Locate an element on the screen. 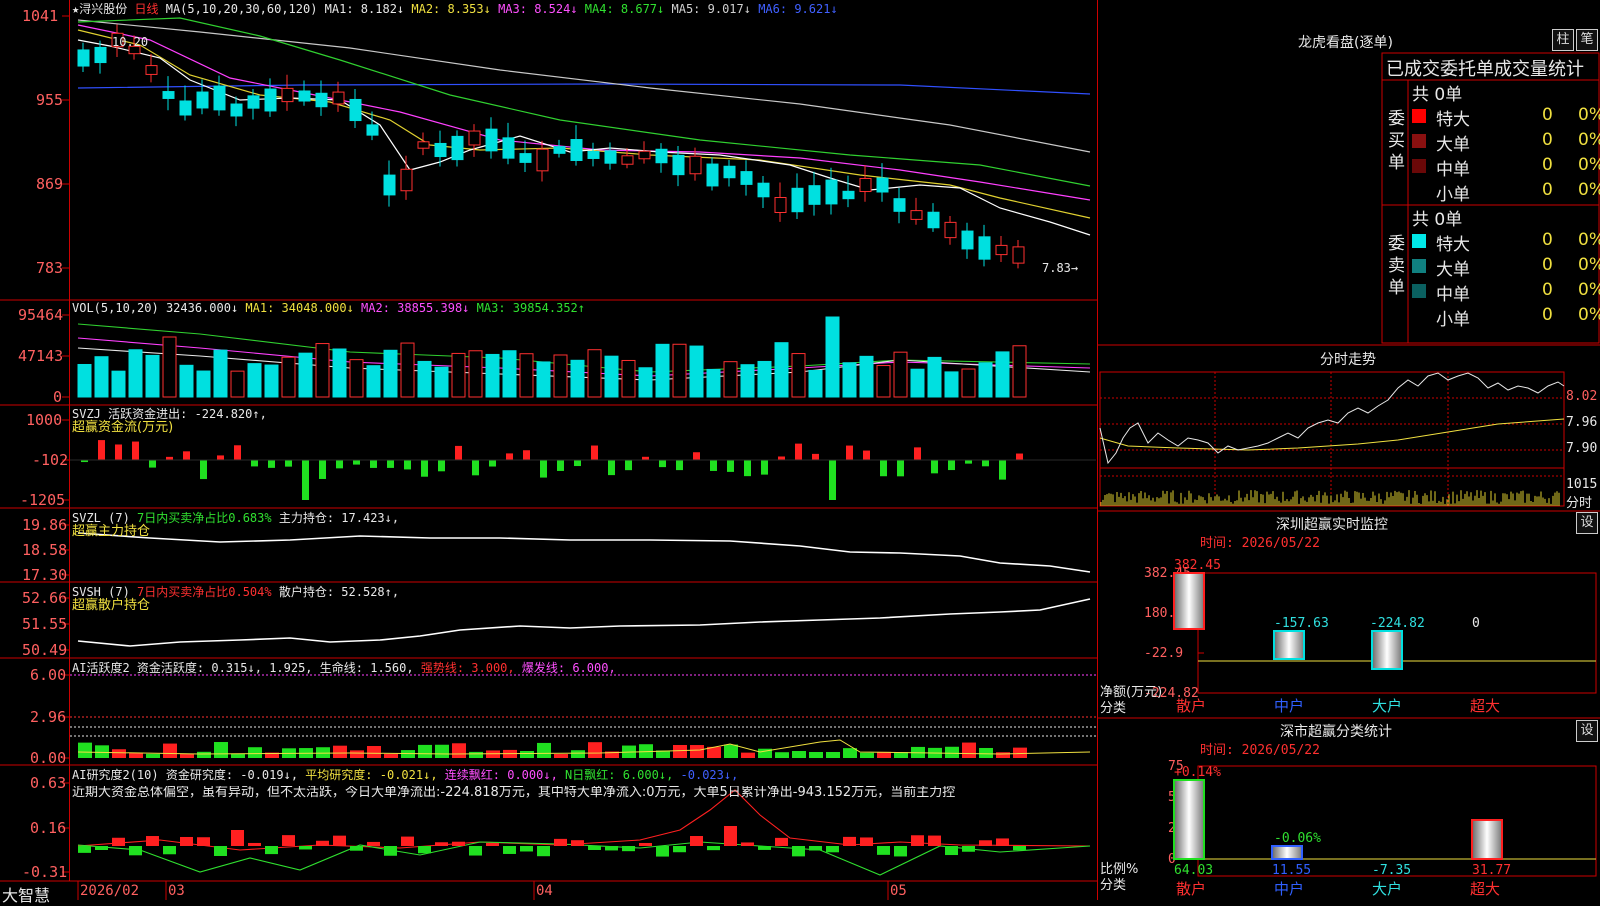 Image resolution: width=1600 pixels, height=906 pixels. ai1-label: AI活跃度2 is located at coordinates (101, 668).